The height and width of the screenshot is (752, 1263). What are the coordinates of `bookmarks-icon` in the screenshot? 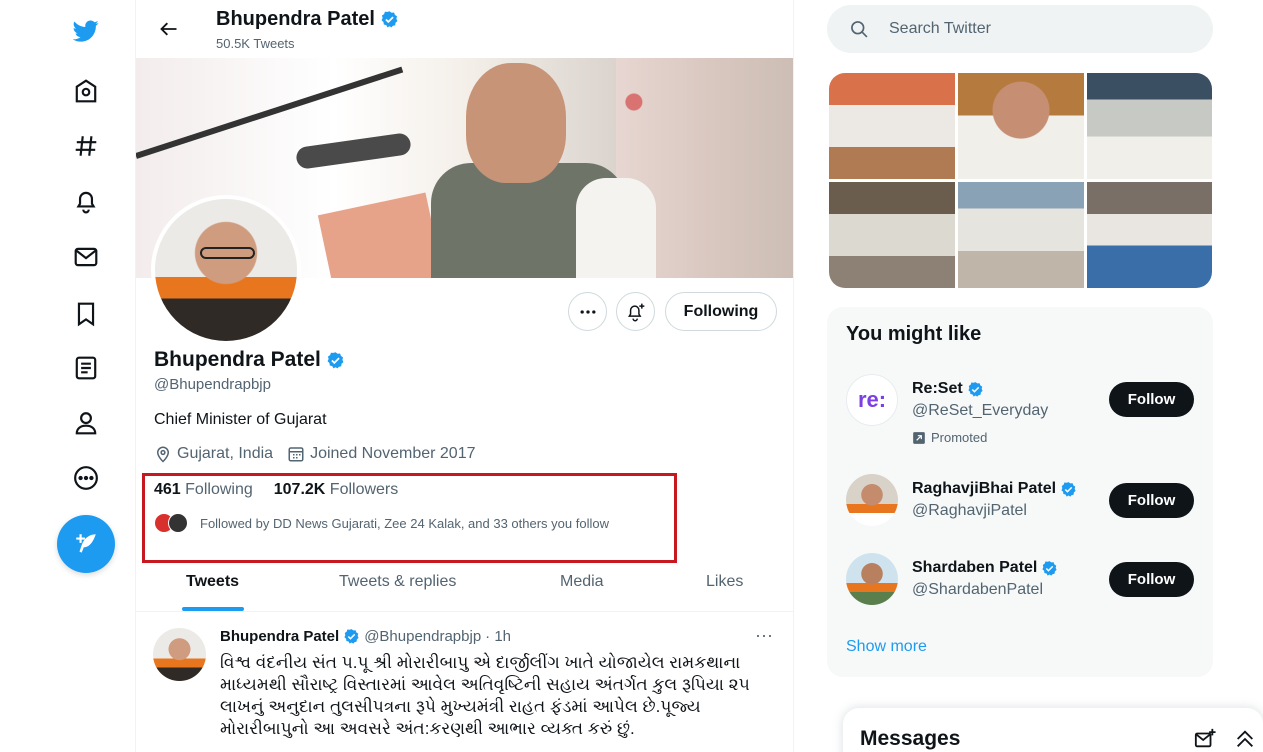 It's located at (86, 314).